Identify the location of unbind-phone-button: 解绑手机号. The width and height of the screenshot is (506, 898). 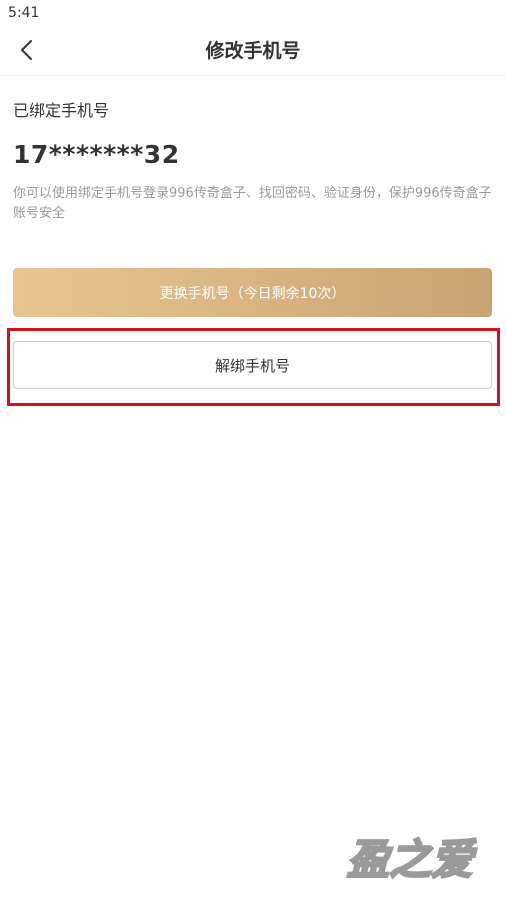
(252, 365).